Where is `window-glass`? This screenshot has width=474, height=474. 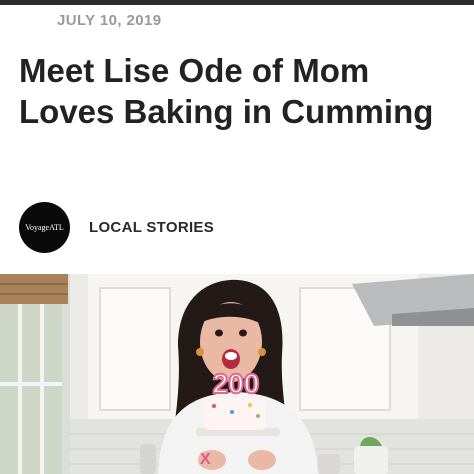 window-glass is located at coordinates (31, 389).